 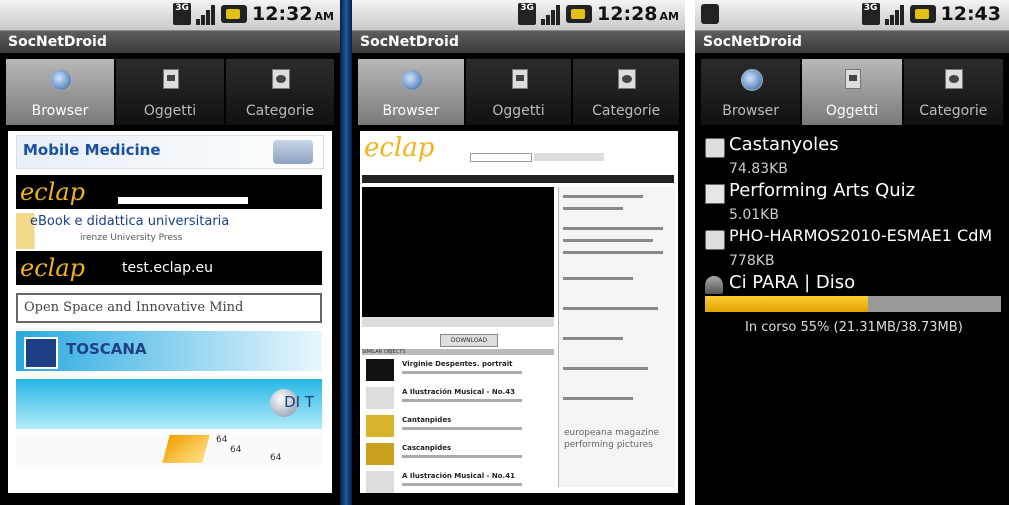 I want to click on status-bar: 3G 12:32 AM, so click(x=170, y=15).